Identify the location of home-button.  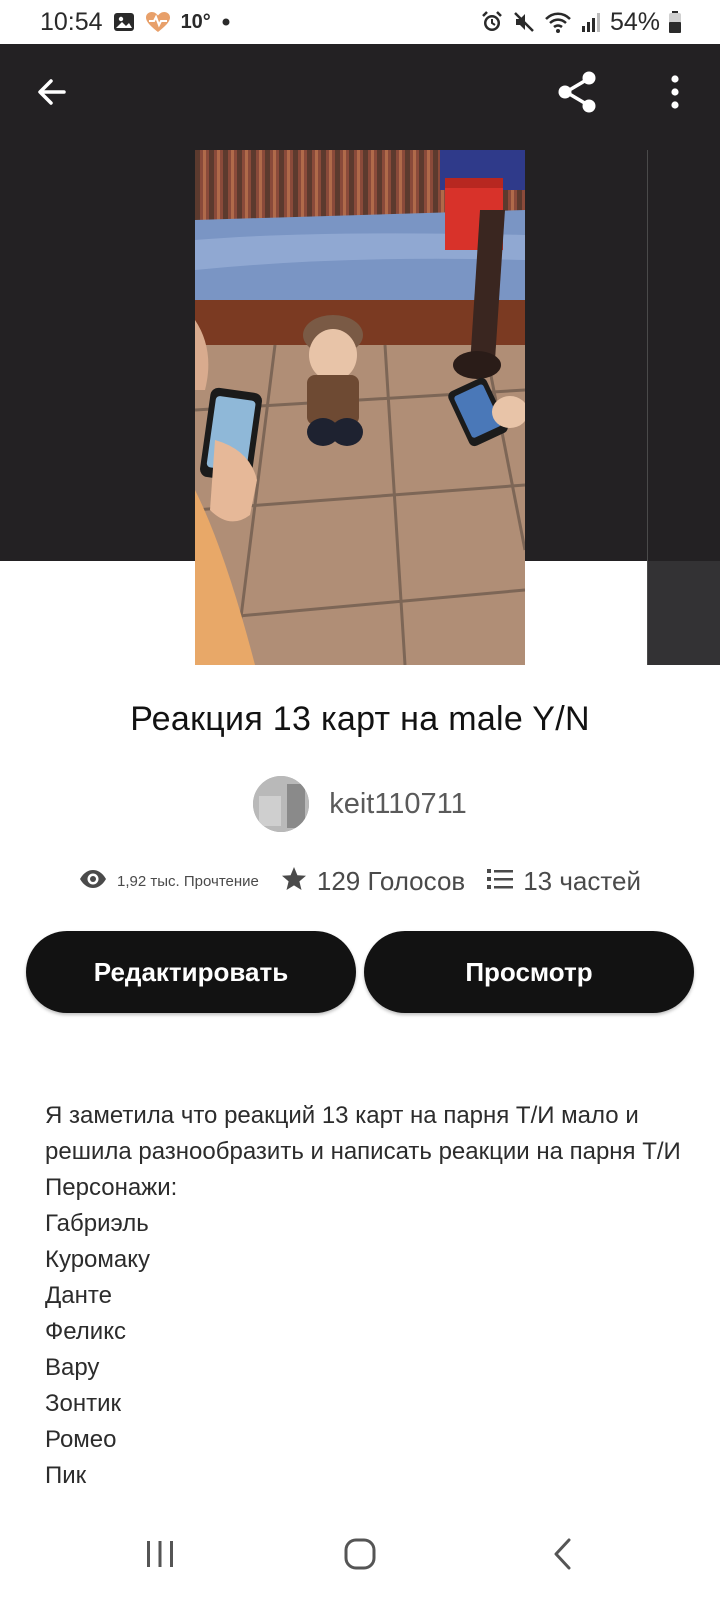
(360, 1556).